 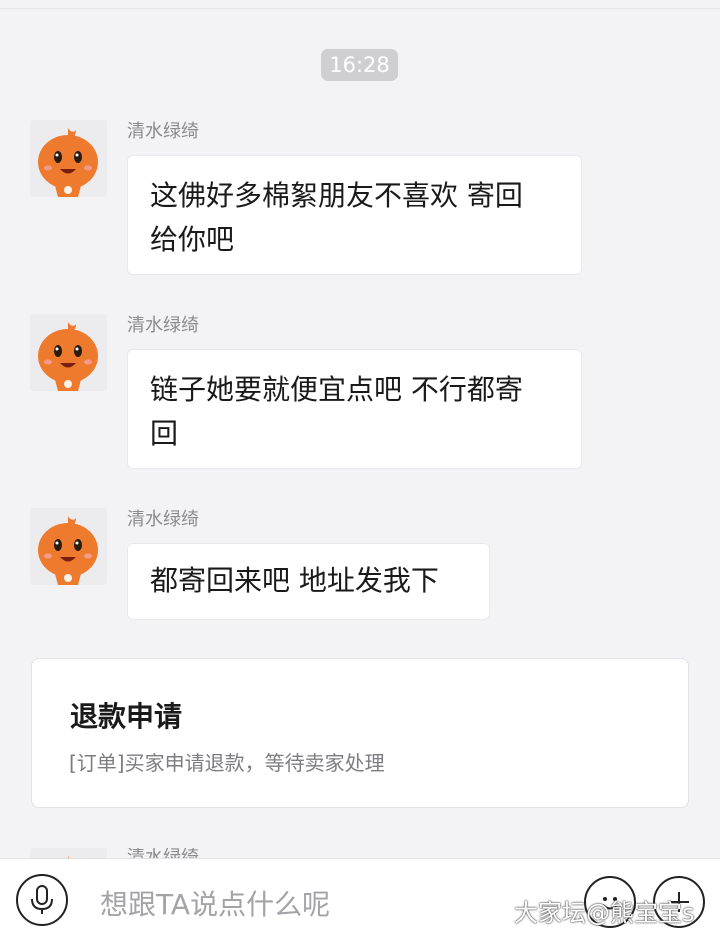 What do you see at coordinates (354, 409) in the screenshot?
I see `message-bubble: 链子她要就便宜点吧 不行都寄 回` at bounding box center [354, 409].